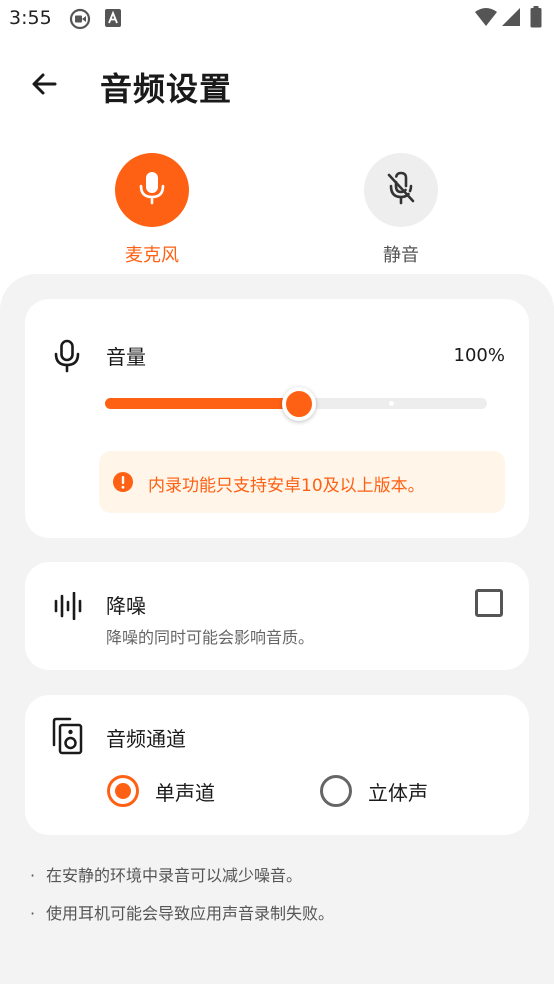 This screenshot has height=984, width=554. Describe the element at coordinates (67, 356) in the screenshot. I see `microphone-outline-icon` at that location.